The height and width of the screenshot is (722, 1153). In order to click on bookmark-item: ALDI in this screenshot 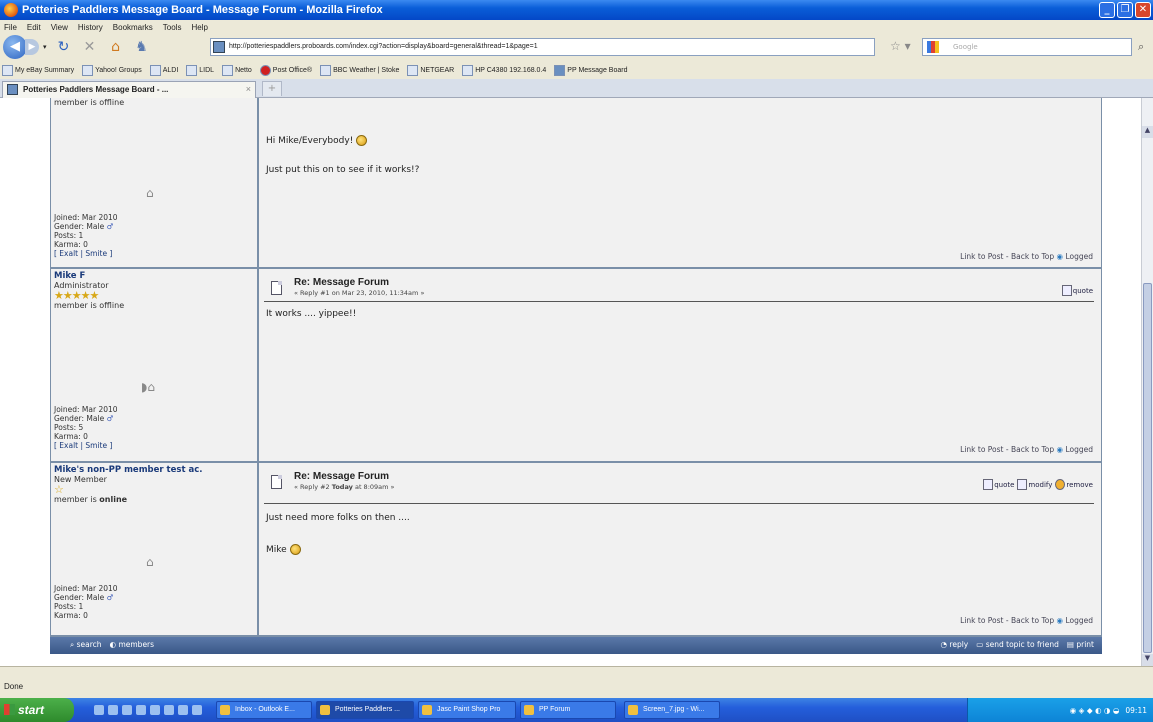, I will do `click(164, 70)`.